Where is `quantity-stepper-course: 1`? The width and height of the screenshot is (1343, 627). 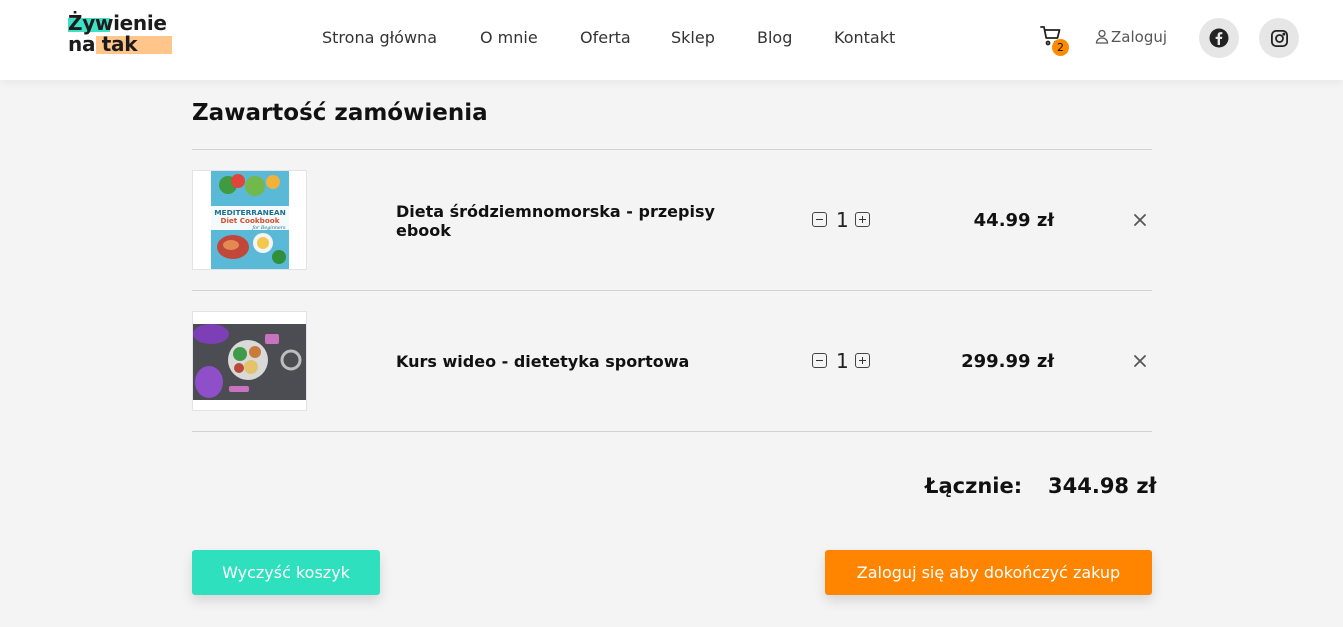 quantity-stepper-course: 1 is located at coordinates (842, 361).